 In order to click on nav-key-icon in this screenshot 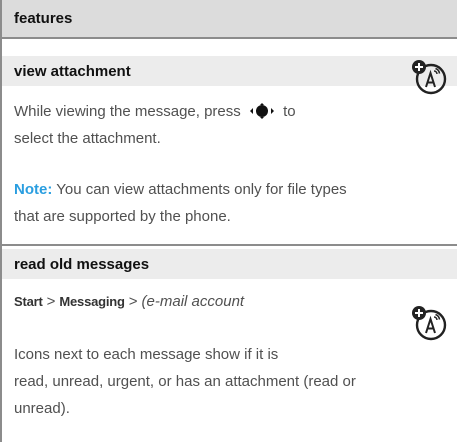, I will do `click(261, 111)`.